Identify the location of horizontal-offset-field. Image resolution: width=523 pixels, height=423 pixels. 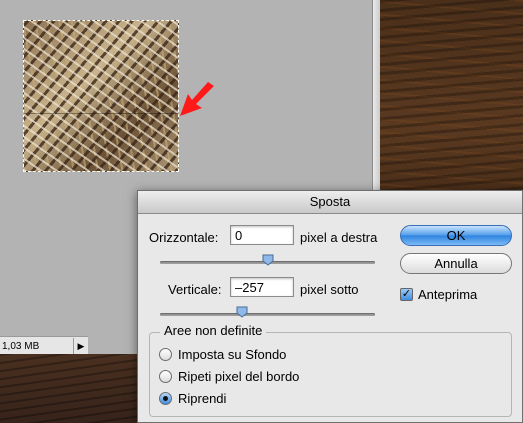
(262, 235).